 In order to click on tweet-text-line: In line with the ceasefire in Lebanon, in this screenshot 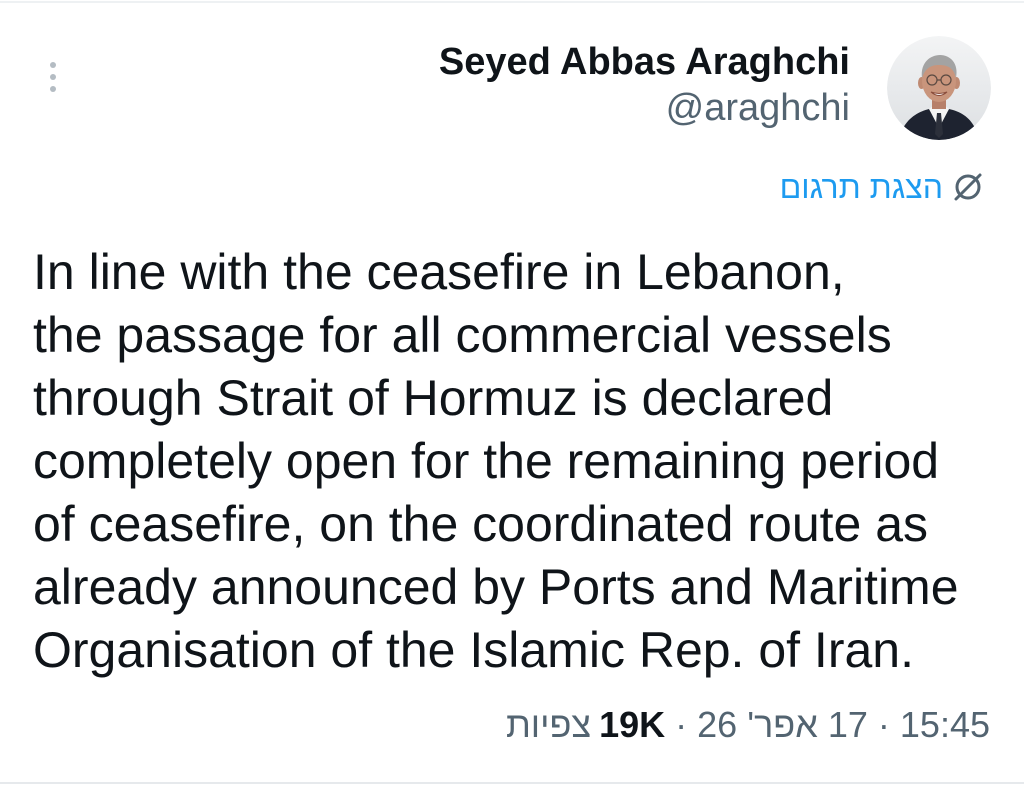, I will do `click(439, 272)`.